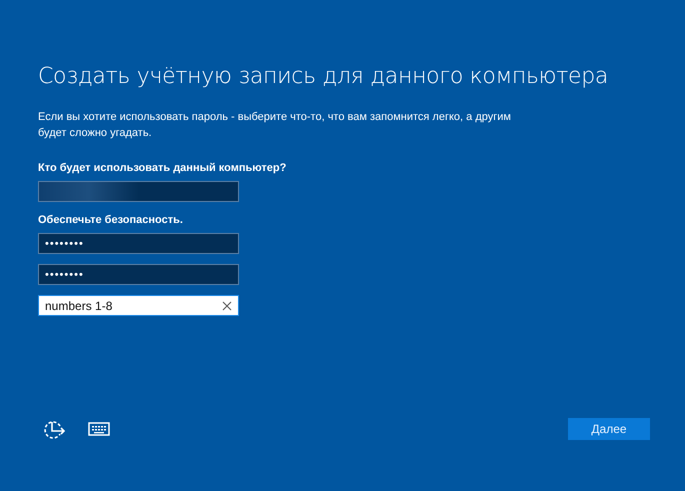 The height and width of the screenshot is (491, 685). I want to click on keyboard-icon, so click(99, 429).